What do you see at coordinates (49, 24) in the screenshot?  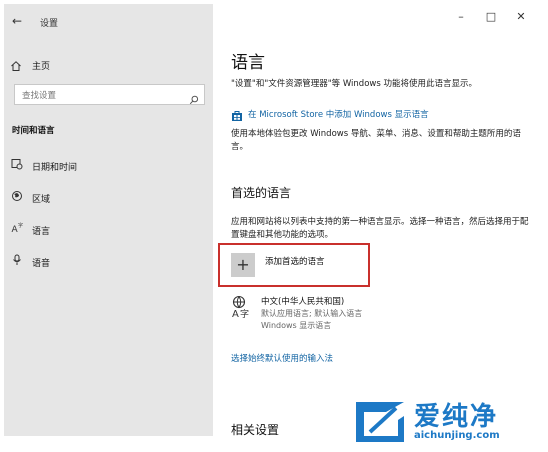 I see `app-title: 设置` at bounding box center [49, 24].